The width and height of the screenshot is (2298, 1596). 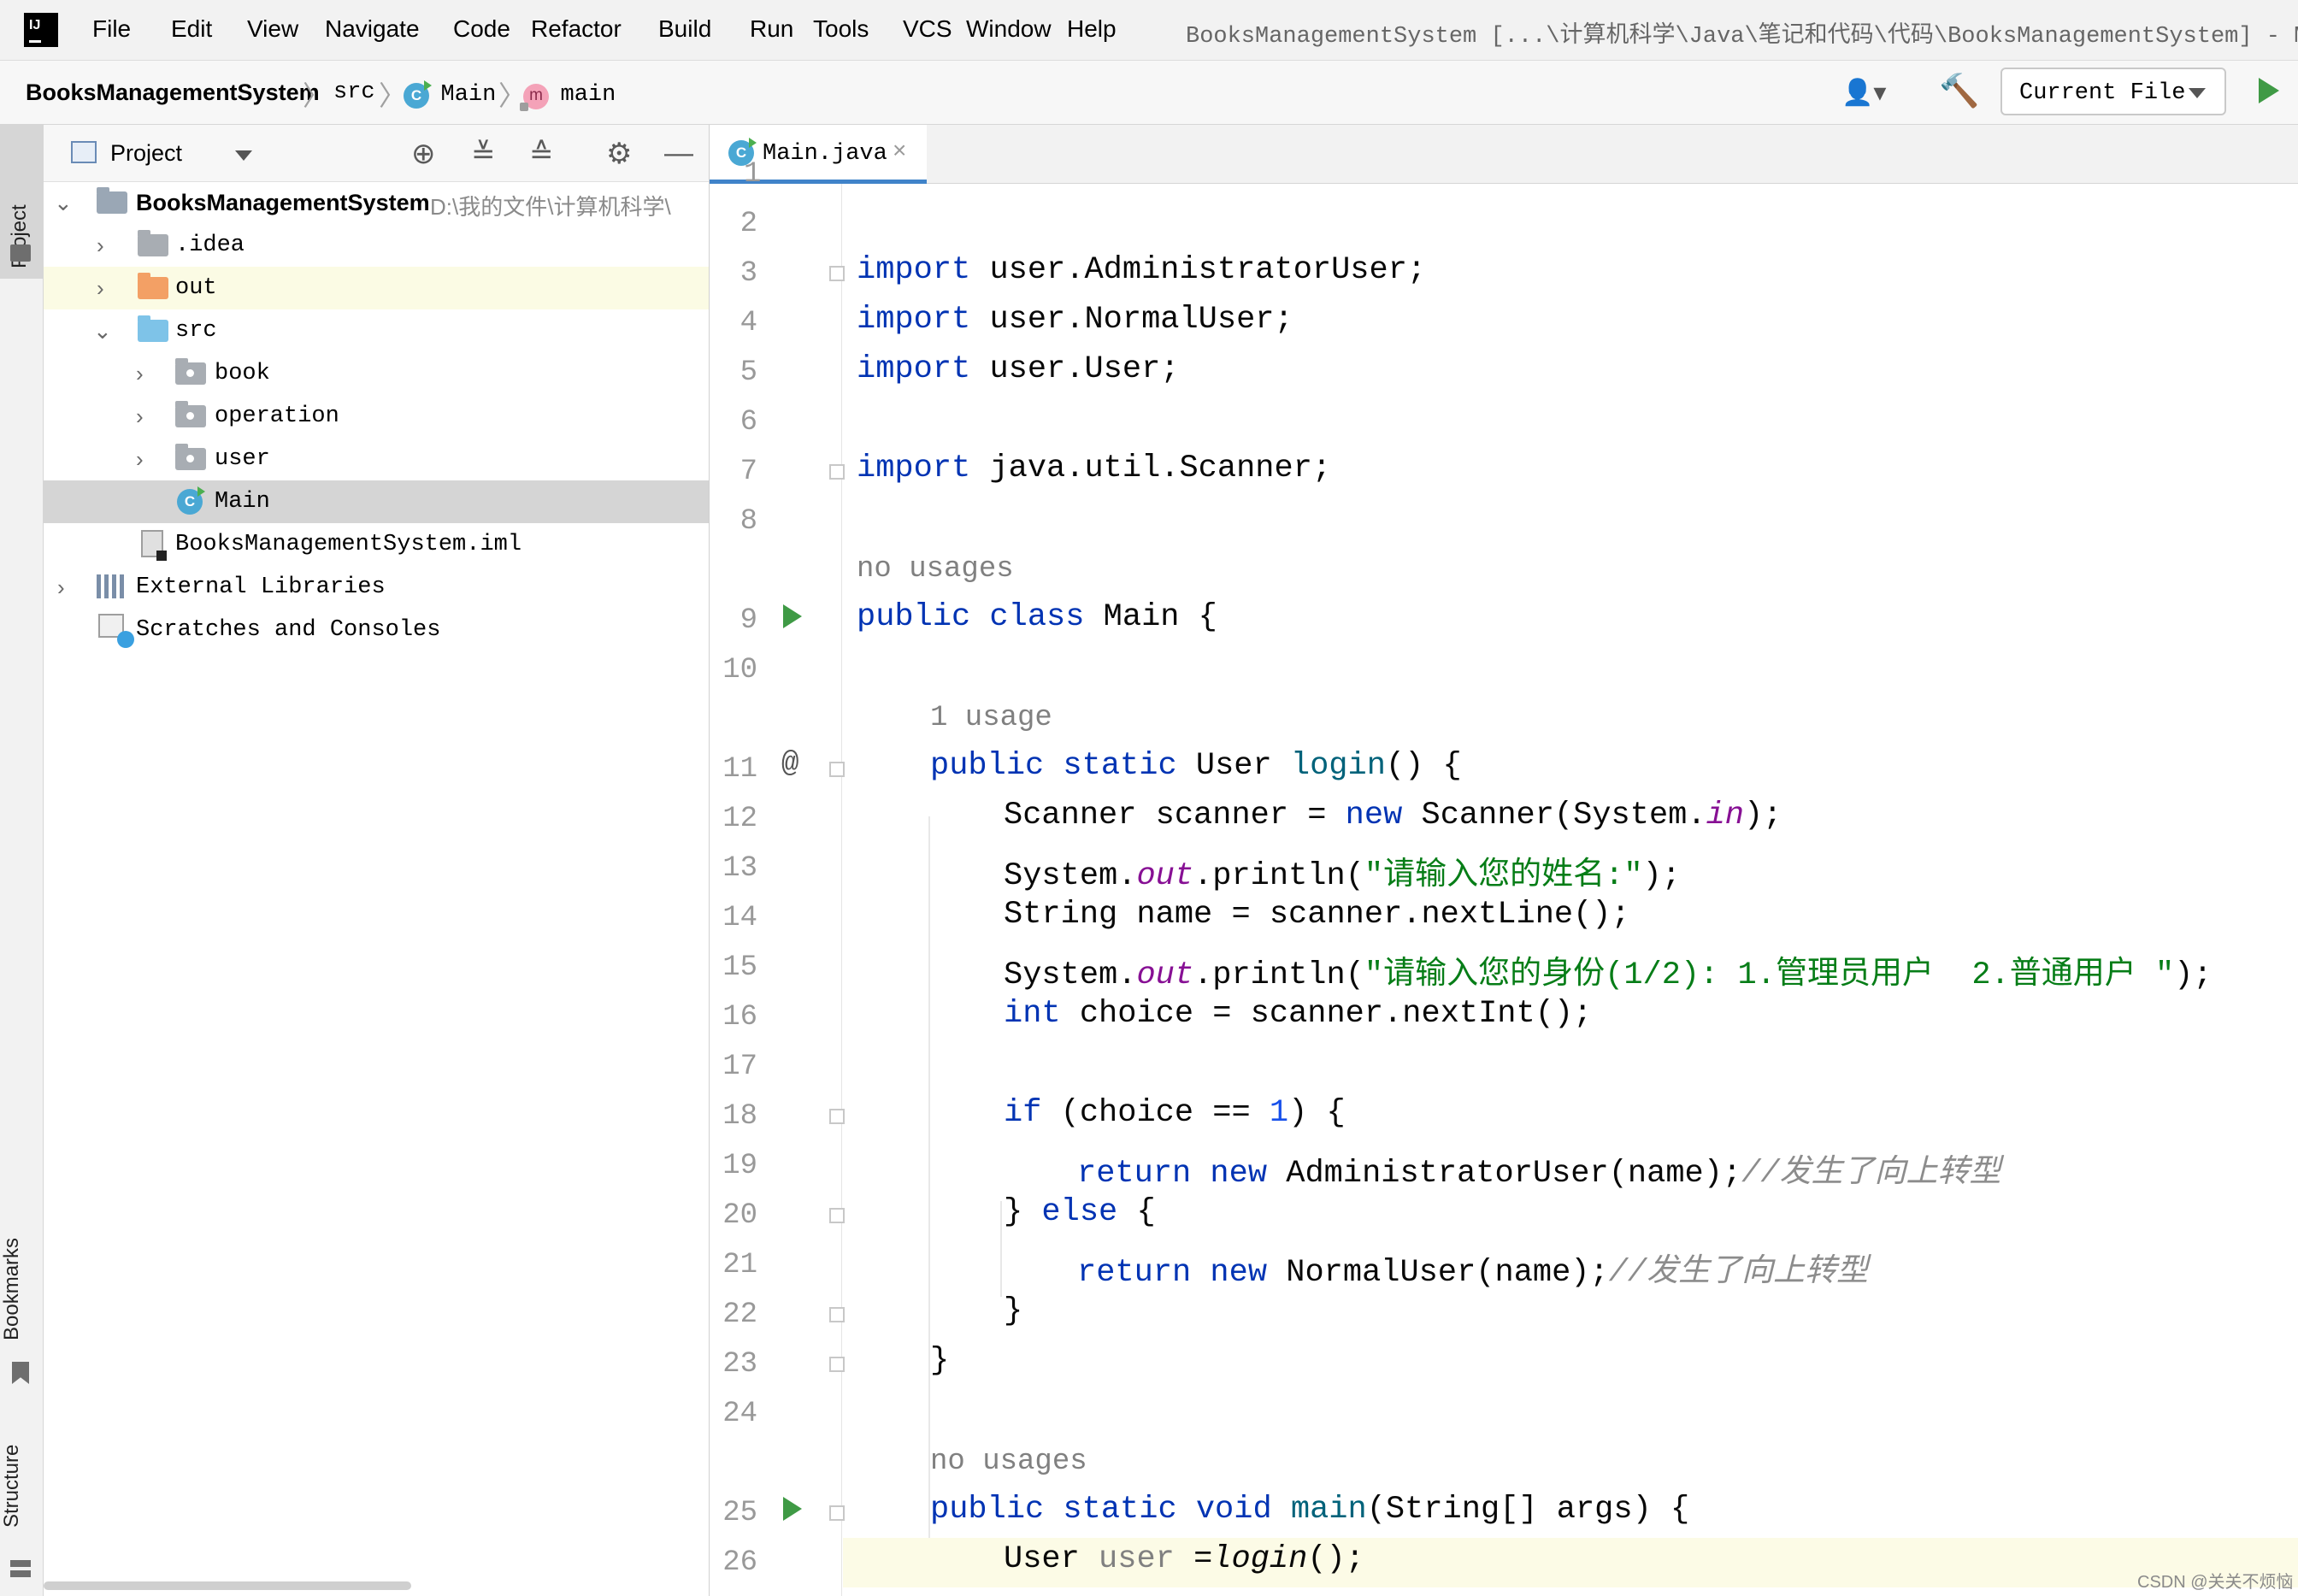 I want to click on code-line-20: } else {, so click(x=1080, y=1212).